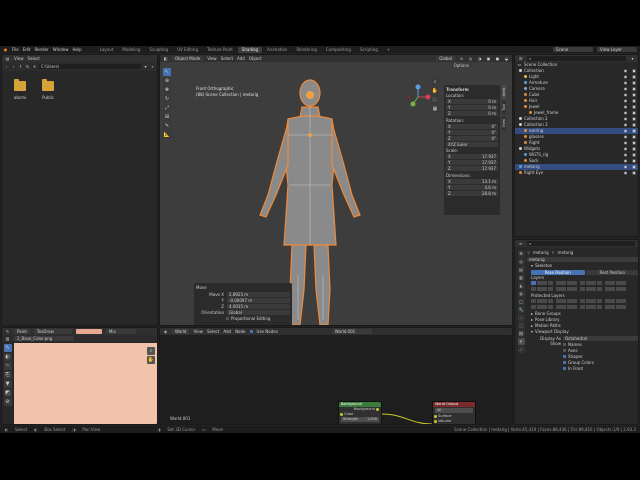 The width and height of the screenshot is (640, 480). I want to click on workspace-tab: Compositing, so click(338, 50).